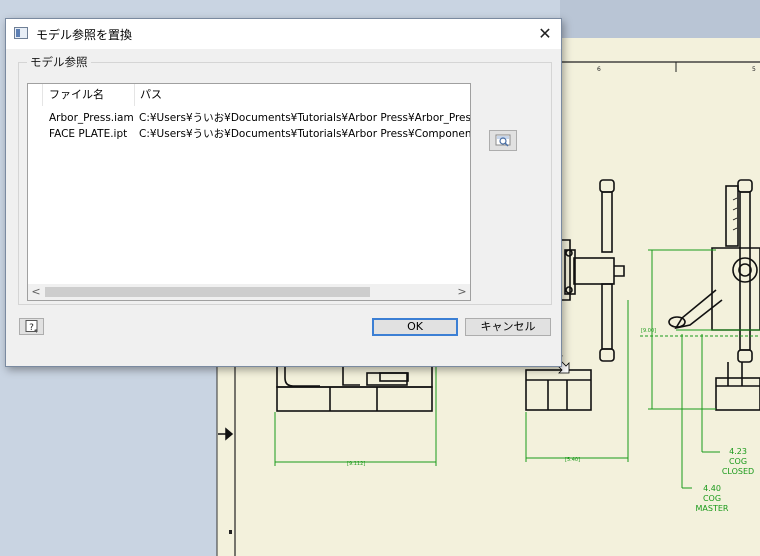 Image resolution: width=760 pixels, height=556 pixels. Describe the element at coordinates (36, 292) in the screenshot. I see `scroll-left-arrow-icon: <` at that location.